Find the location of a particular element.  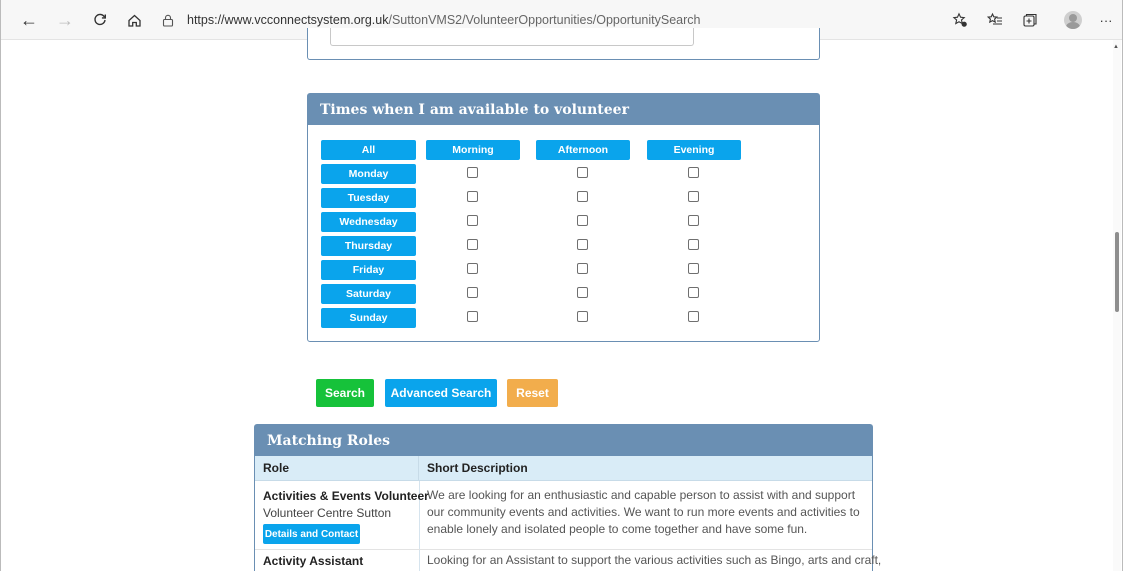

checkbox-saturday-afternoon is located at coordinates (582, 292).